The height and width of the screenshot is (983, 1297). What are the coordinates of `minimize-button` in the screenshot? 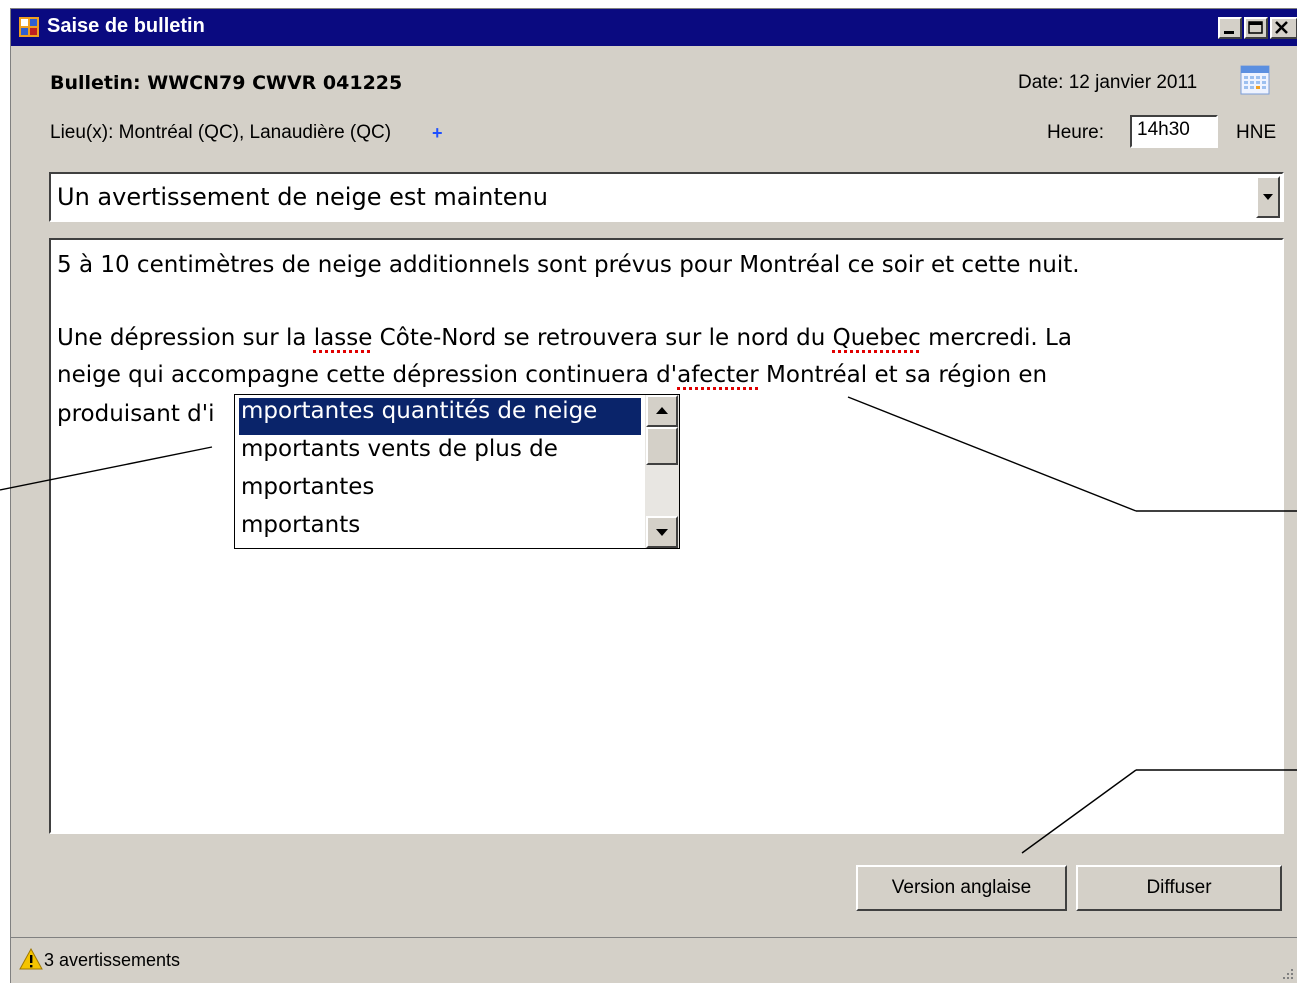 It's located at (1230, 28).